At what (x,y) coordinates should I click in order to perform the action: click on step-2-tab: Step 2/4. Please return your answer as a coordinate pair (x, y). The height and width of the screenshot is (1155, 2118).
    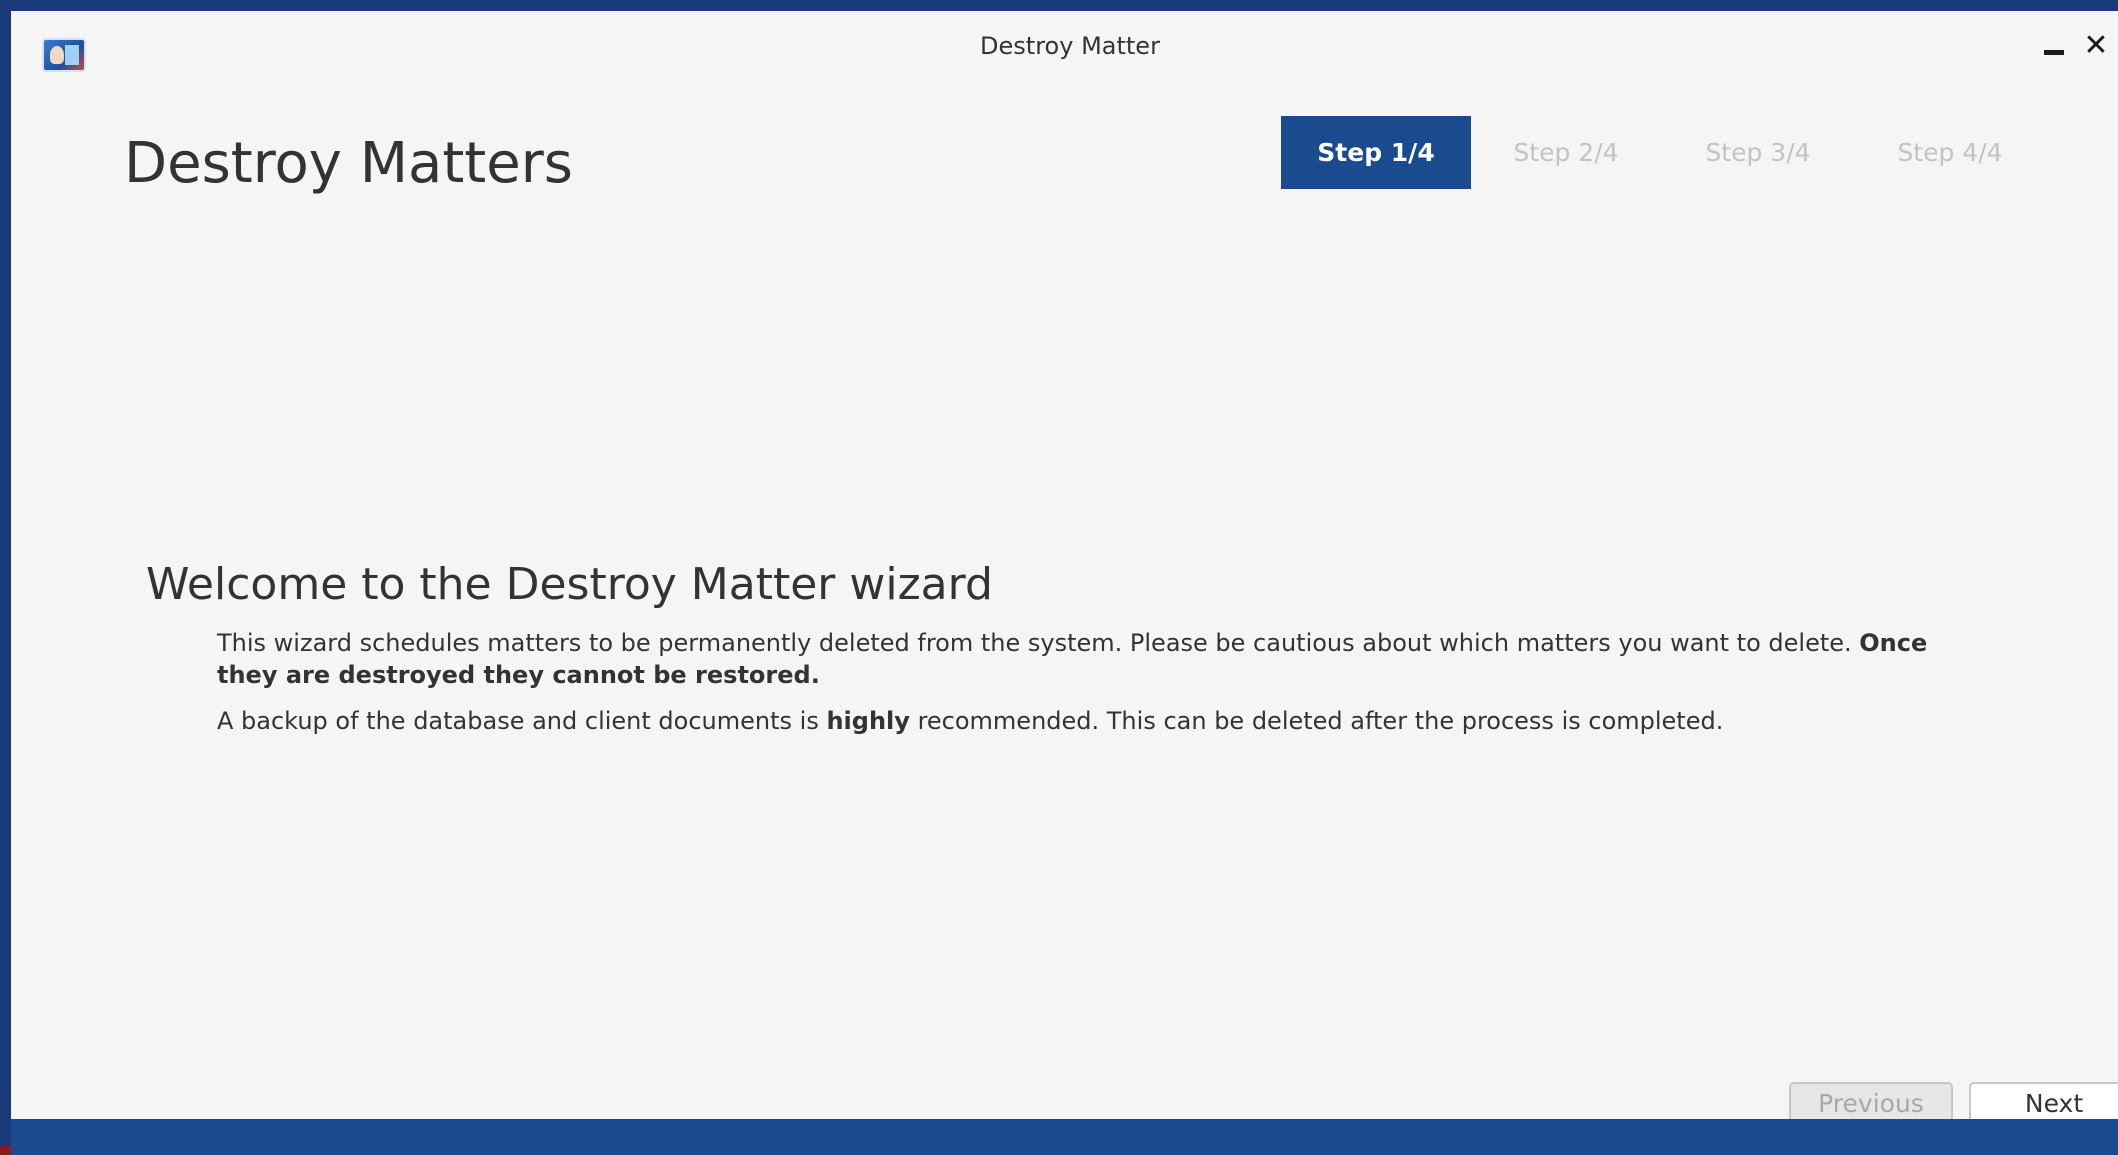
    Looking at the image, I should click on (1566, 152).